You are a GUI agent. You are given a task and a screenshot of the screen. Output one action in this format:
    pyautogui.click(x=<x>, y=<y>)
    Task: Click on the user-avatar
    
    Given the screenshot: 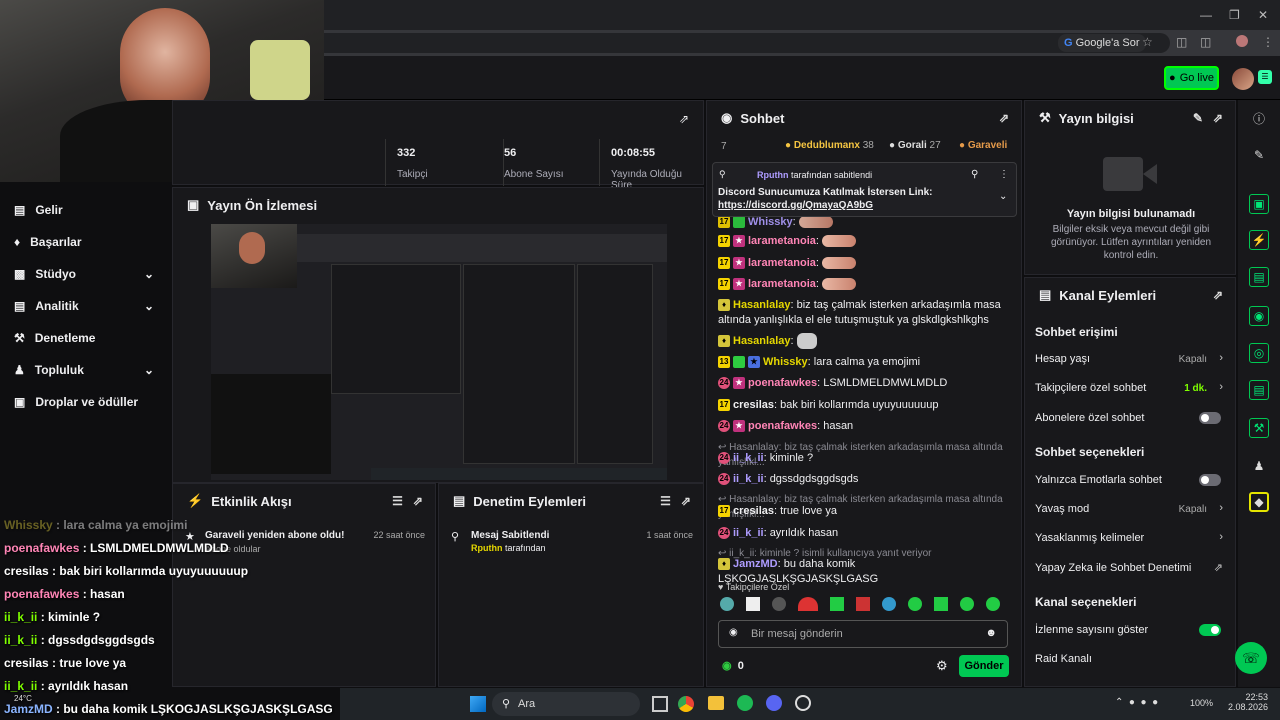 What is the action you would take?
    pyautogui.click(x=1243, y=79)
    